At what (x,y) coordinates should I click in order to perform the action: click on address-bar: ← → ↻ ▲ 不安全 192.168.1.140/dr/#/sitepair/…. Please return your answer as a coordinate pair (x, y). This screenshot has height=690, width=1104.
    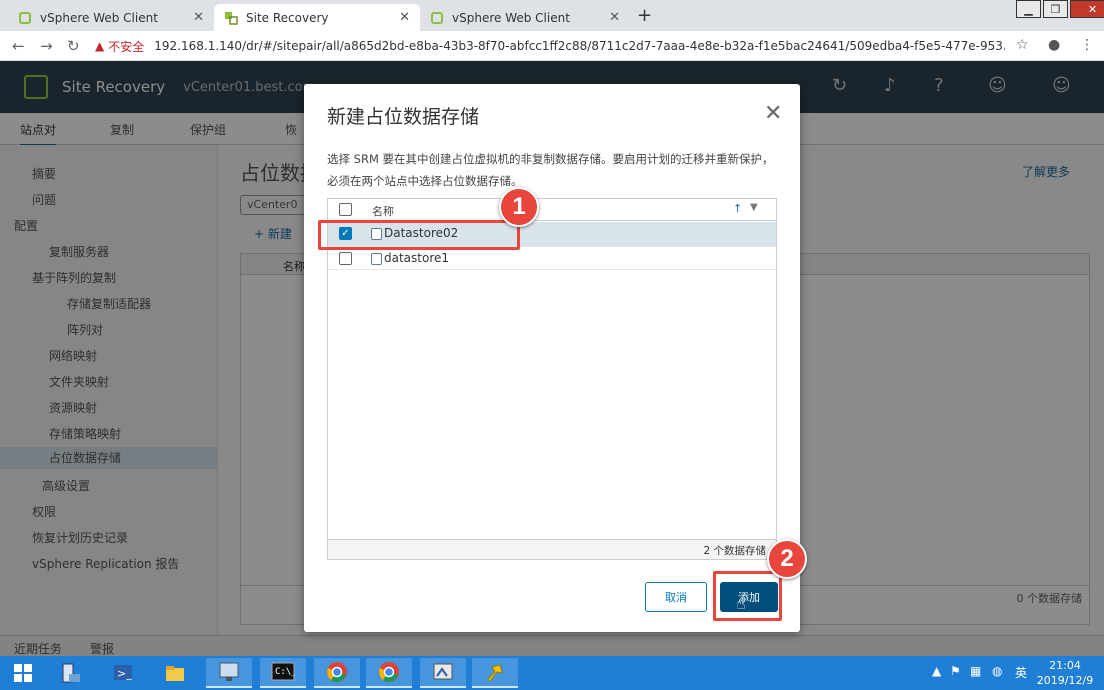
    Looking at the image, I should click on (552, 46).